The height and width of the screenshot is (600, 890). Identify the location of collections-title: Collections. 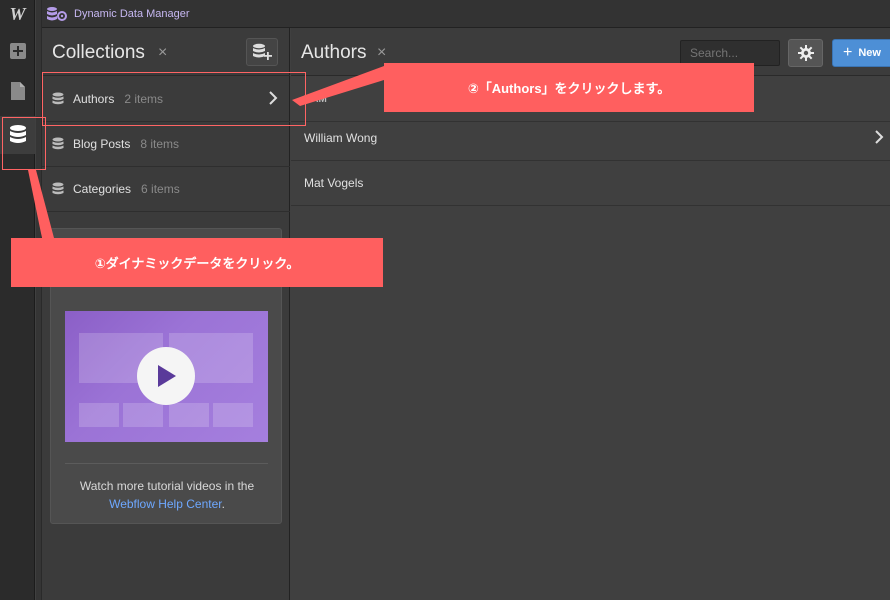
(98, 52).